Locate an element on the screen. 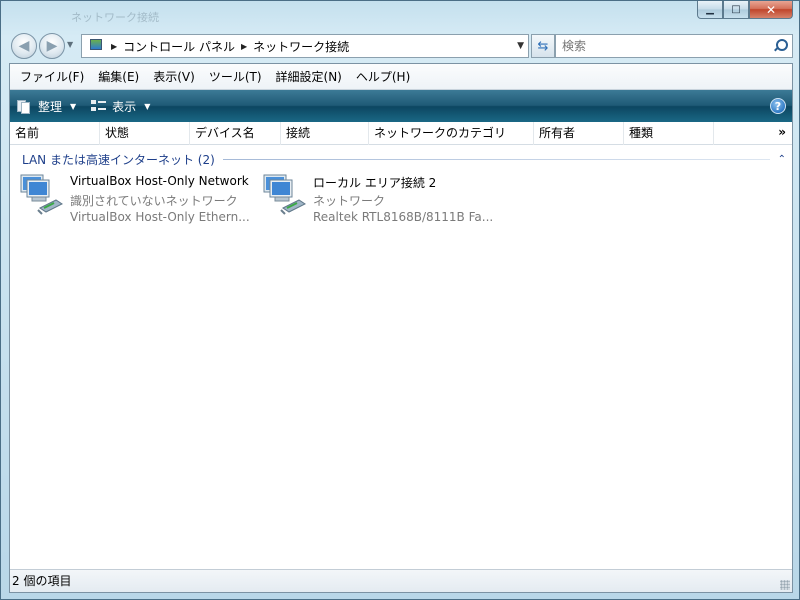 The height and width of the screenshot is (600, 800). item-count: 2 個の項目 is located at coordinates (42, 581).